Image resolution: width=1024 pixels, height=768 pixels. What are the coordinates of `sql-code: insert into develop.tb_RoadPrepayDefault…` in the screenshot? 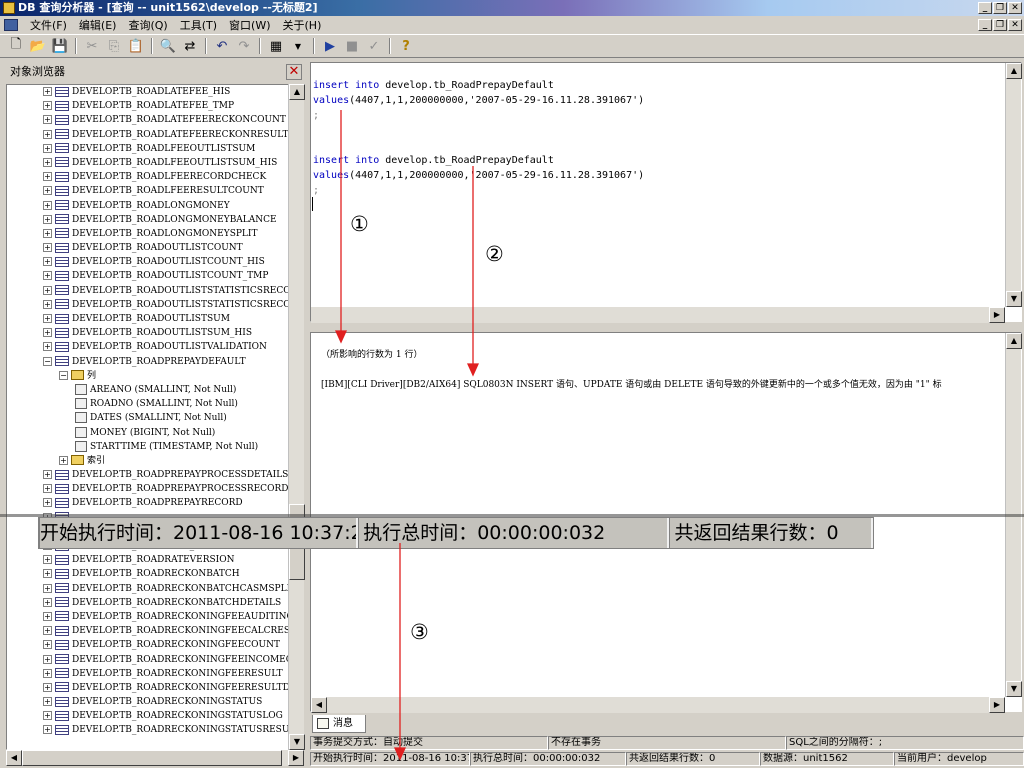 It's located at (478, 138).